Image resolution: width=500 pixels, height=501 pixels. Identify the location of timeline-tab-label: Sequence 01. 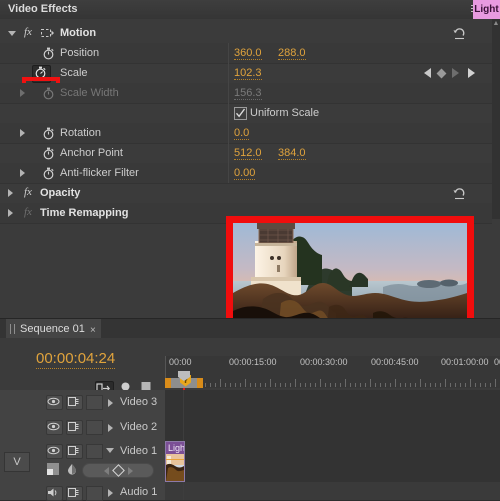
(52, 329).